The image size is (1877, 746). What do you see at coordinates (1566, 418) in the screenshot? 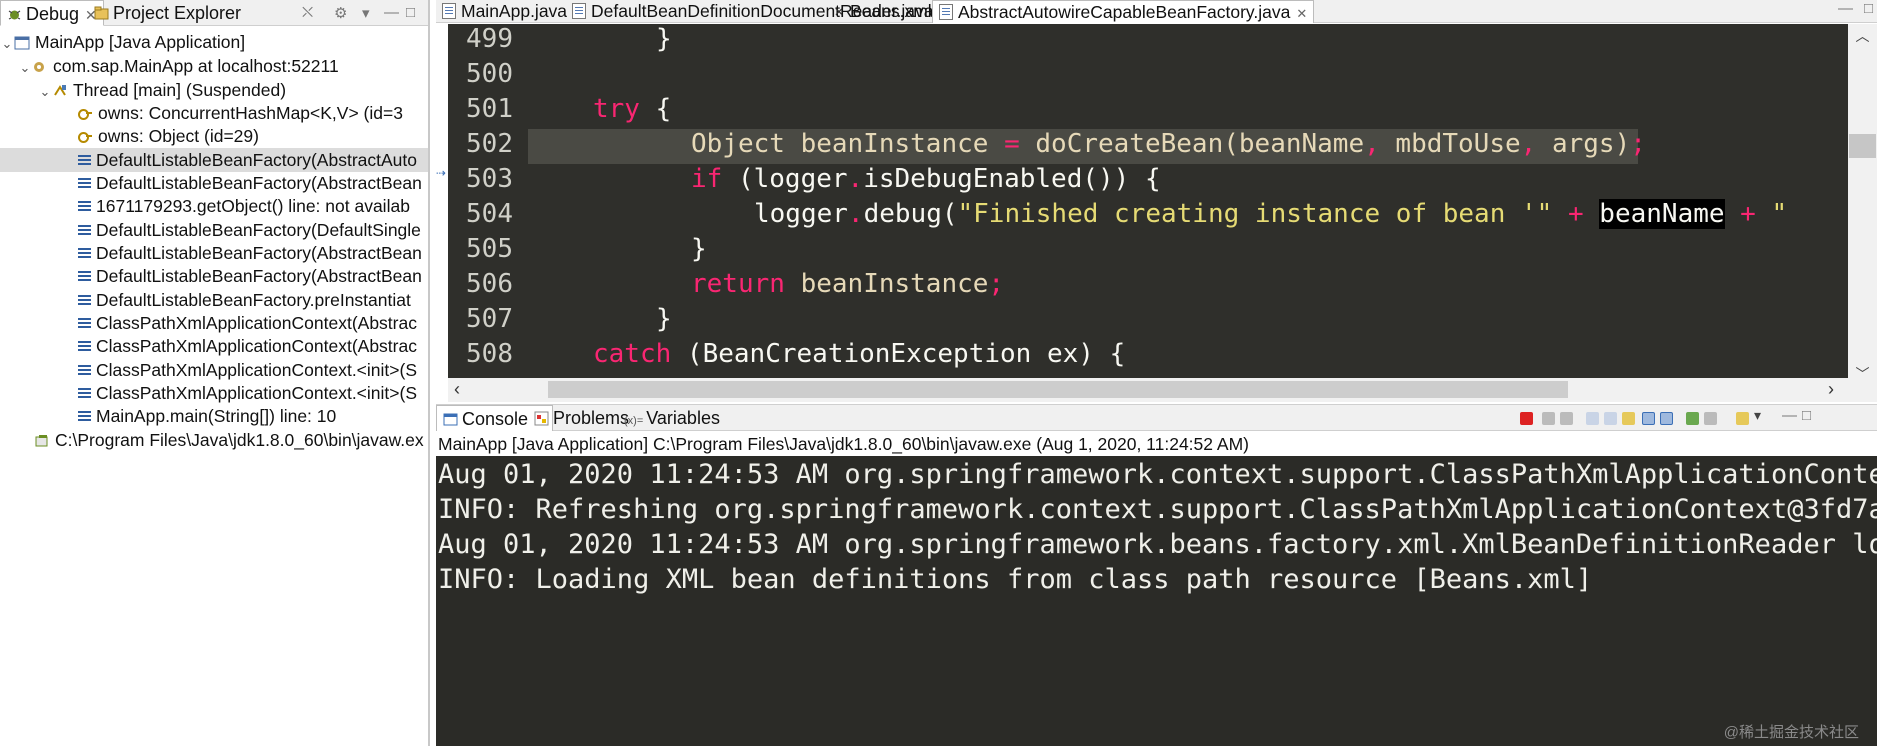
I see `remove-all-terminated-icon` at bounding box center [1566, 418].